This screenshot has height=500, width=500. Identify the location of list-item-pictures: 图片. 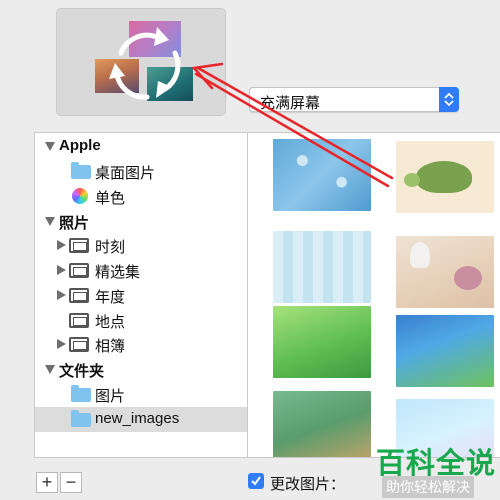
(141, 394).